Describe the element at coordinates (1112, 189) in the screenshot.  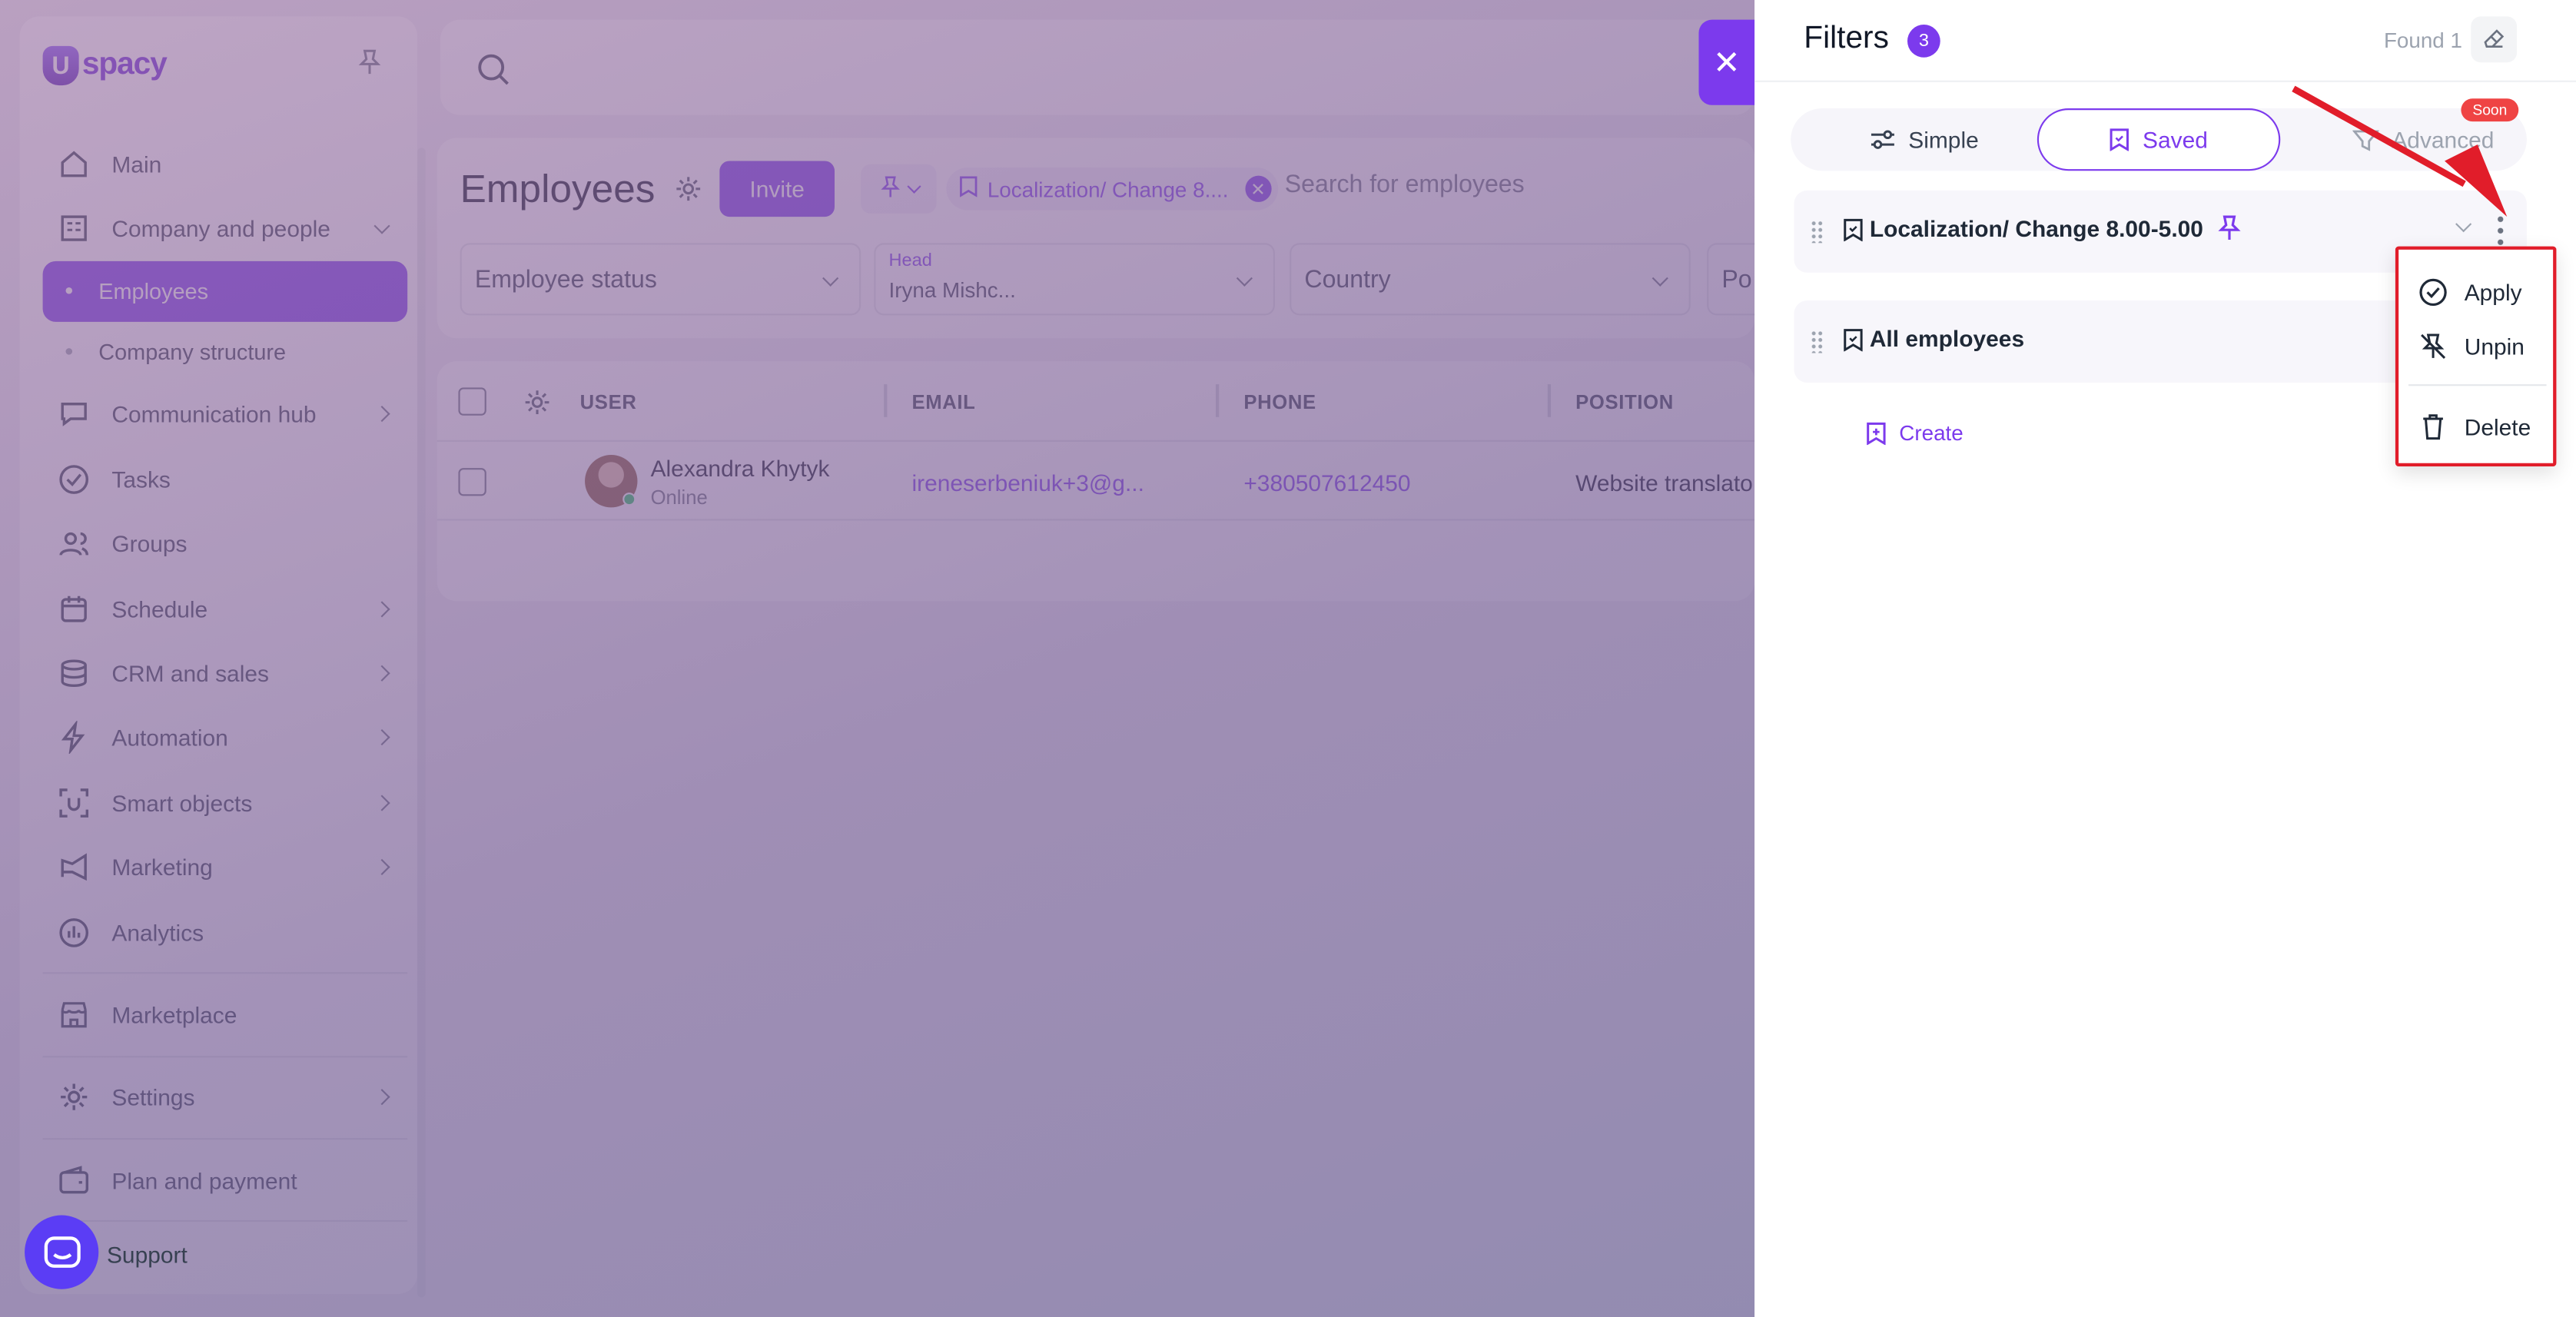
I see `active-filter-chip: Localization/ Change 8.... ✕` at that location.